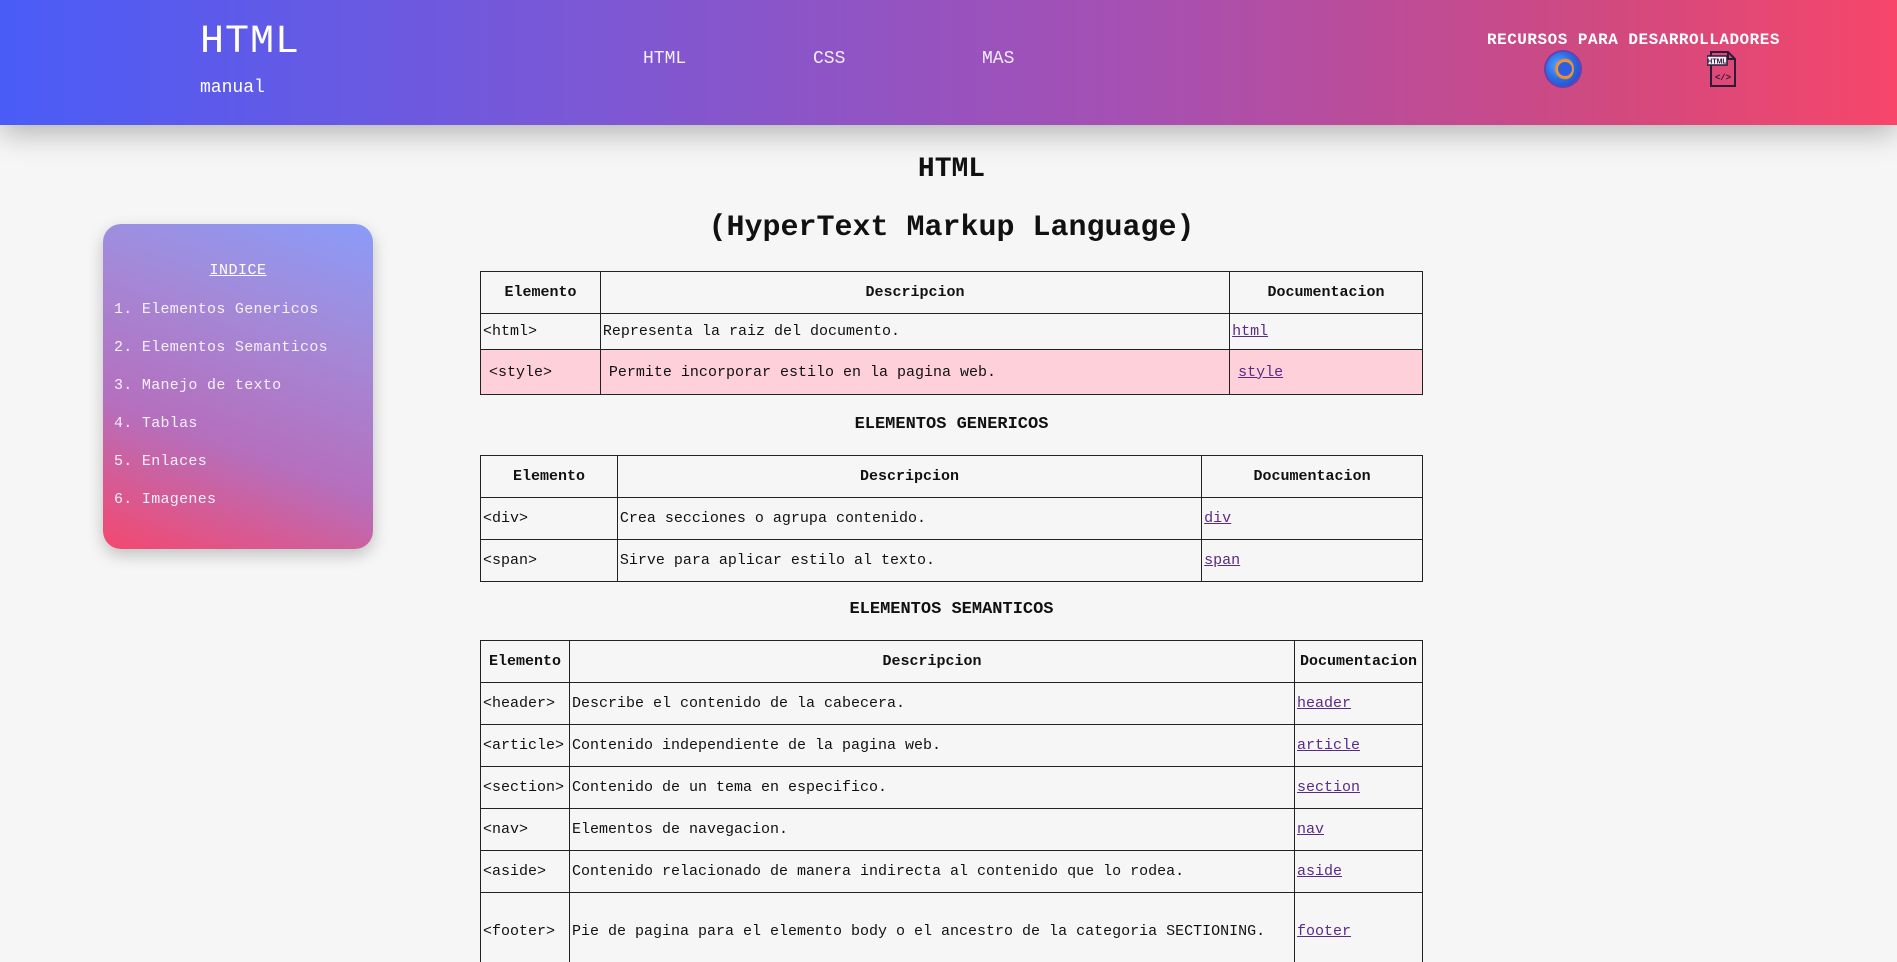  I want to click on page-subtitle: (HyperText Markup Language), so click(951, 228).